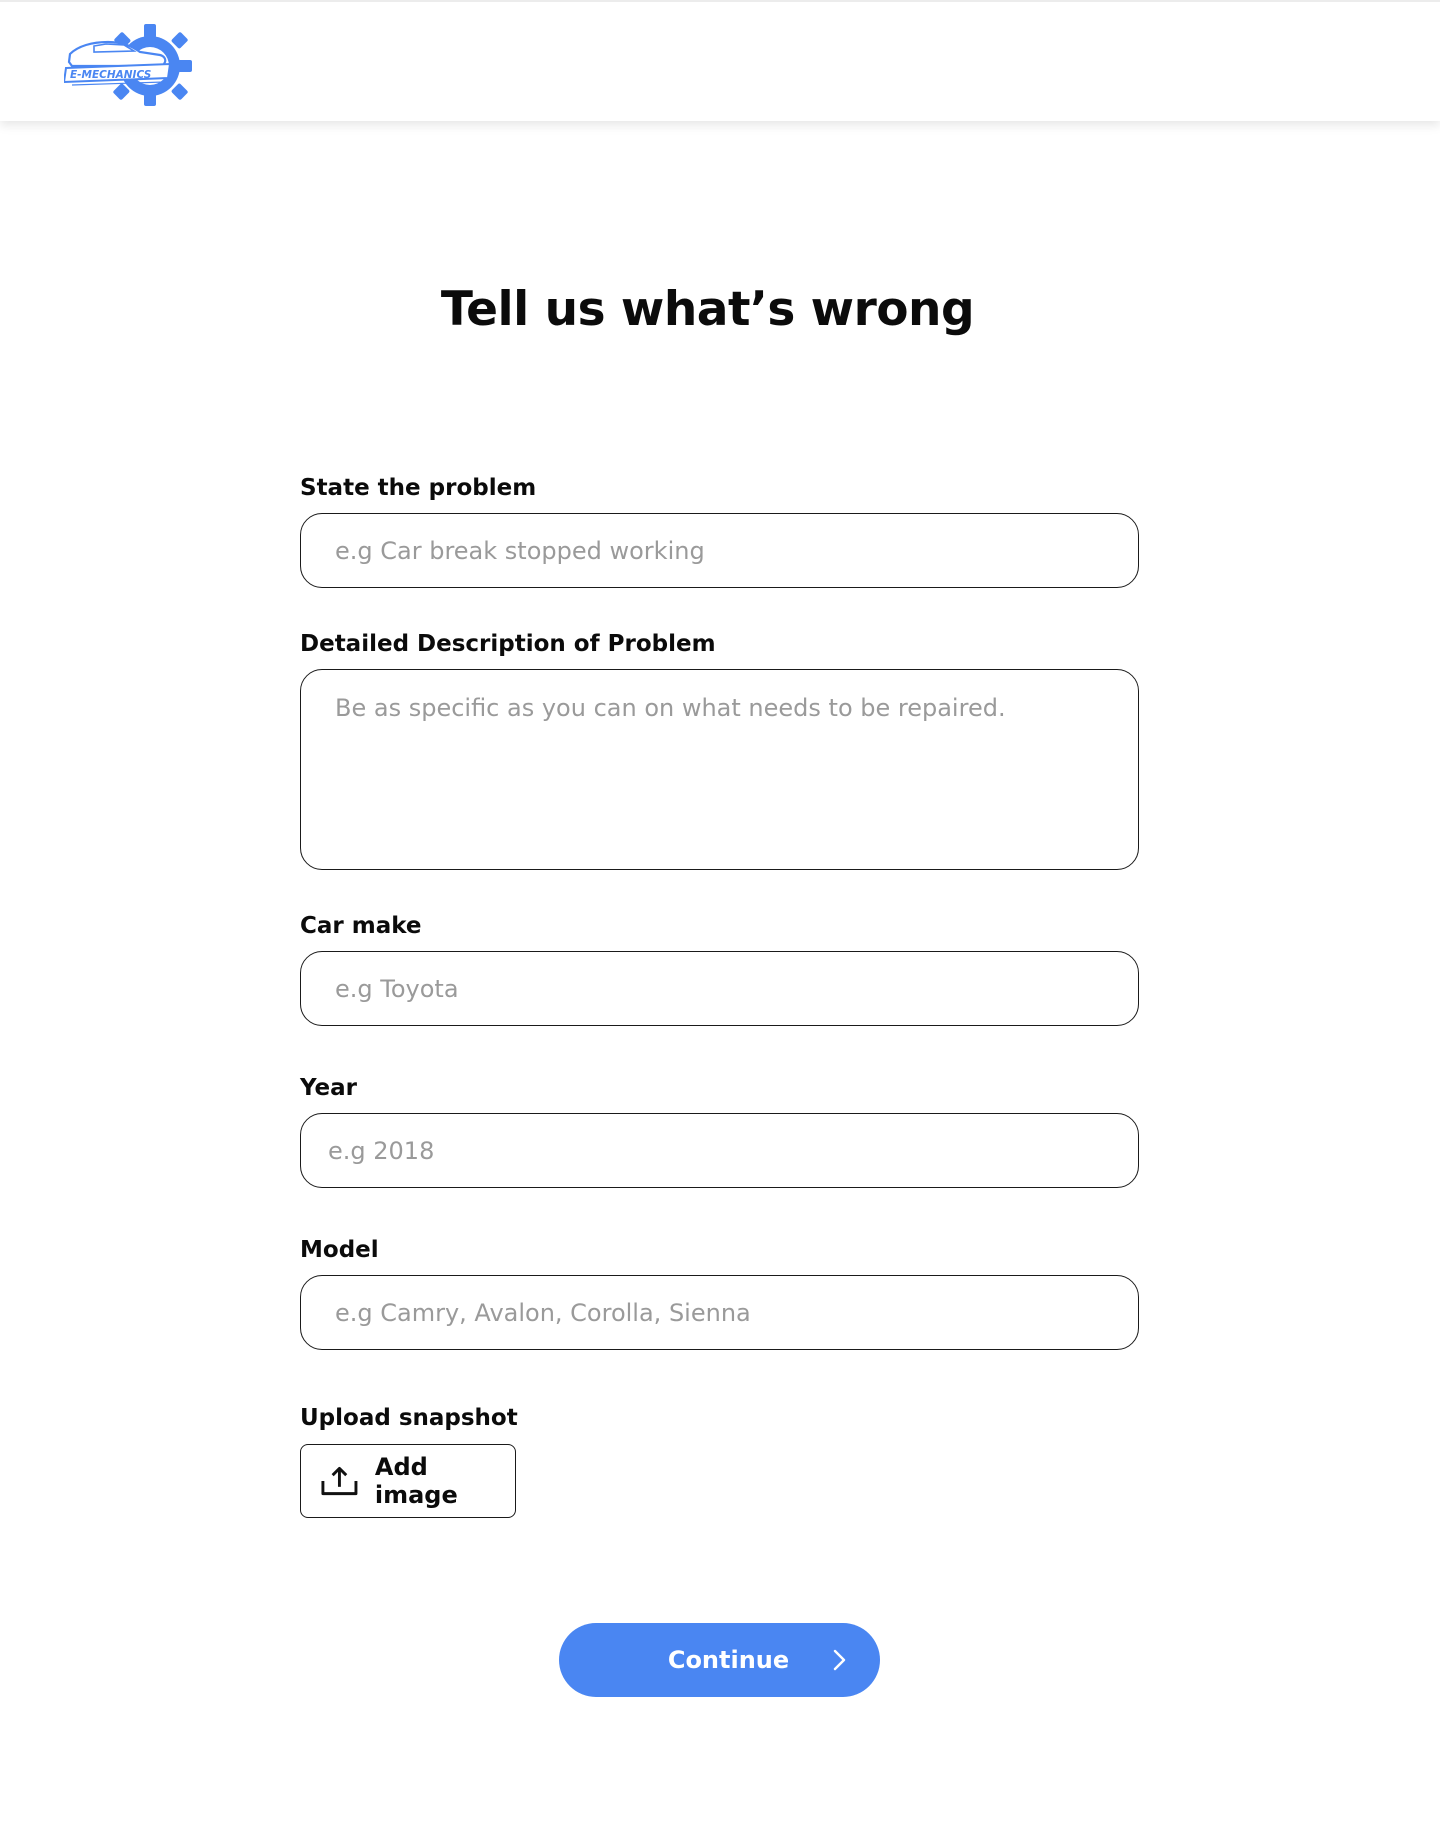 Image resolution: width=1440 pixels, height=1832 pixels. Describe the element at coordinates (339, 1481) in the screenshot. I see `upload-icon` at that location.